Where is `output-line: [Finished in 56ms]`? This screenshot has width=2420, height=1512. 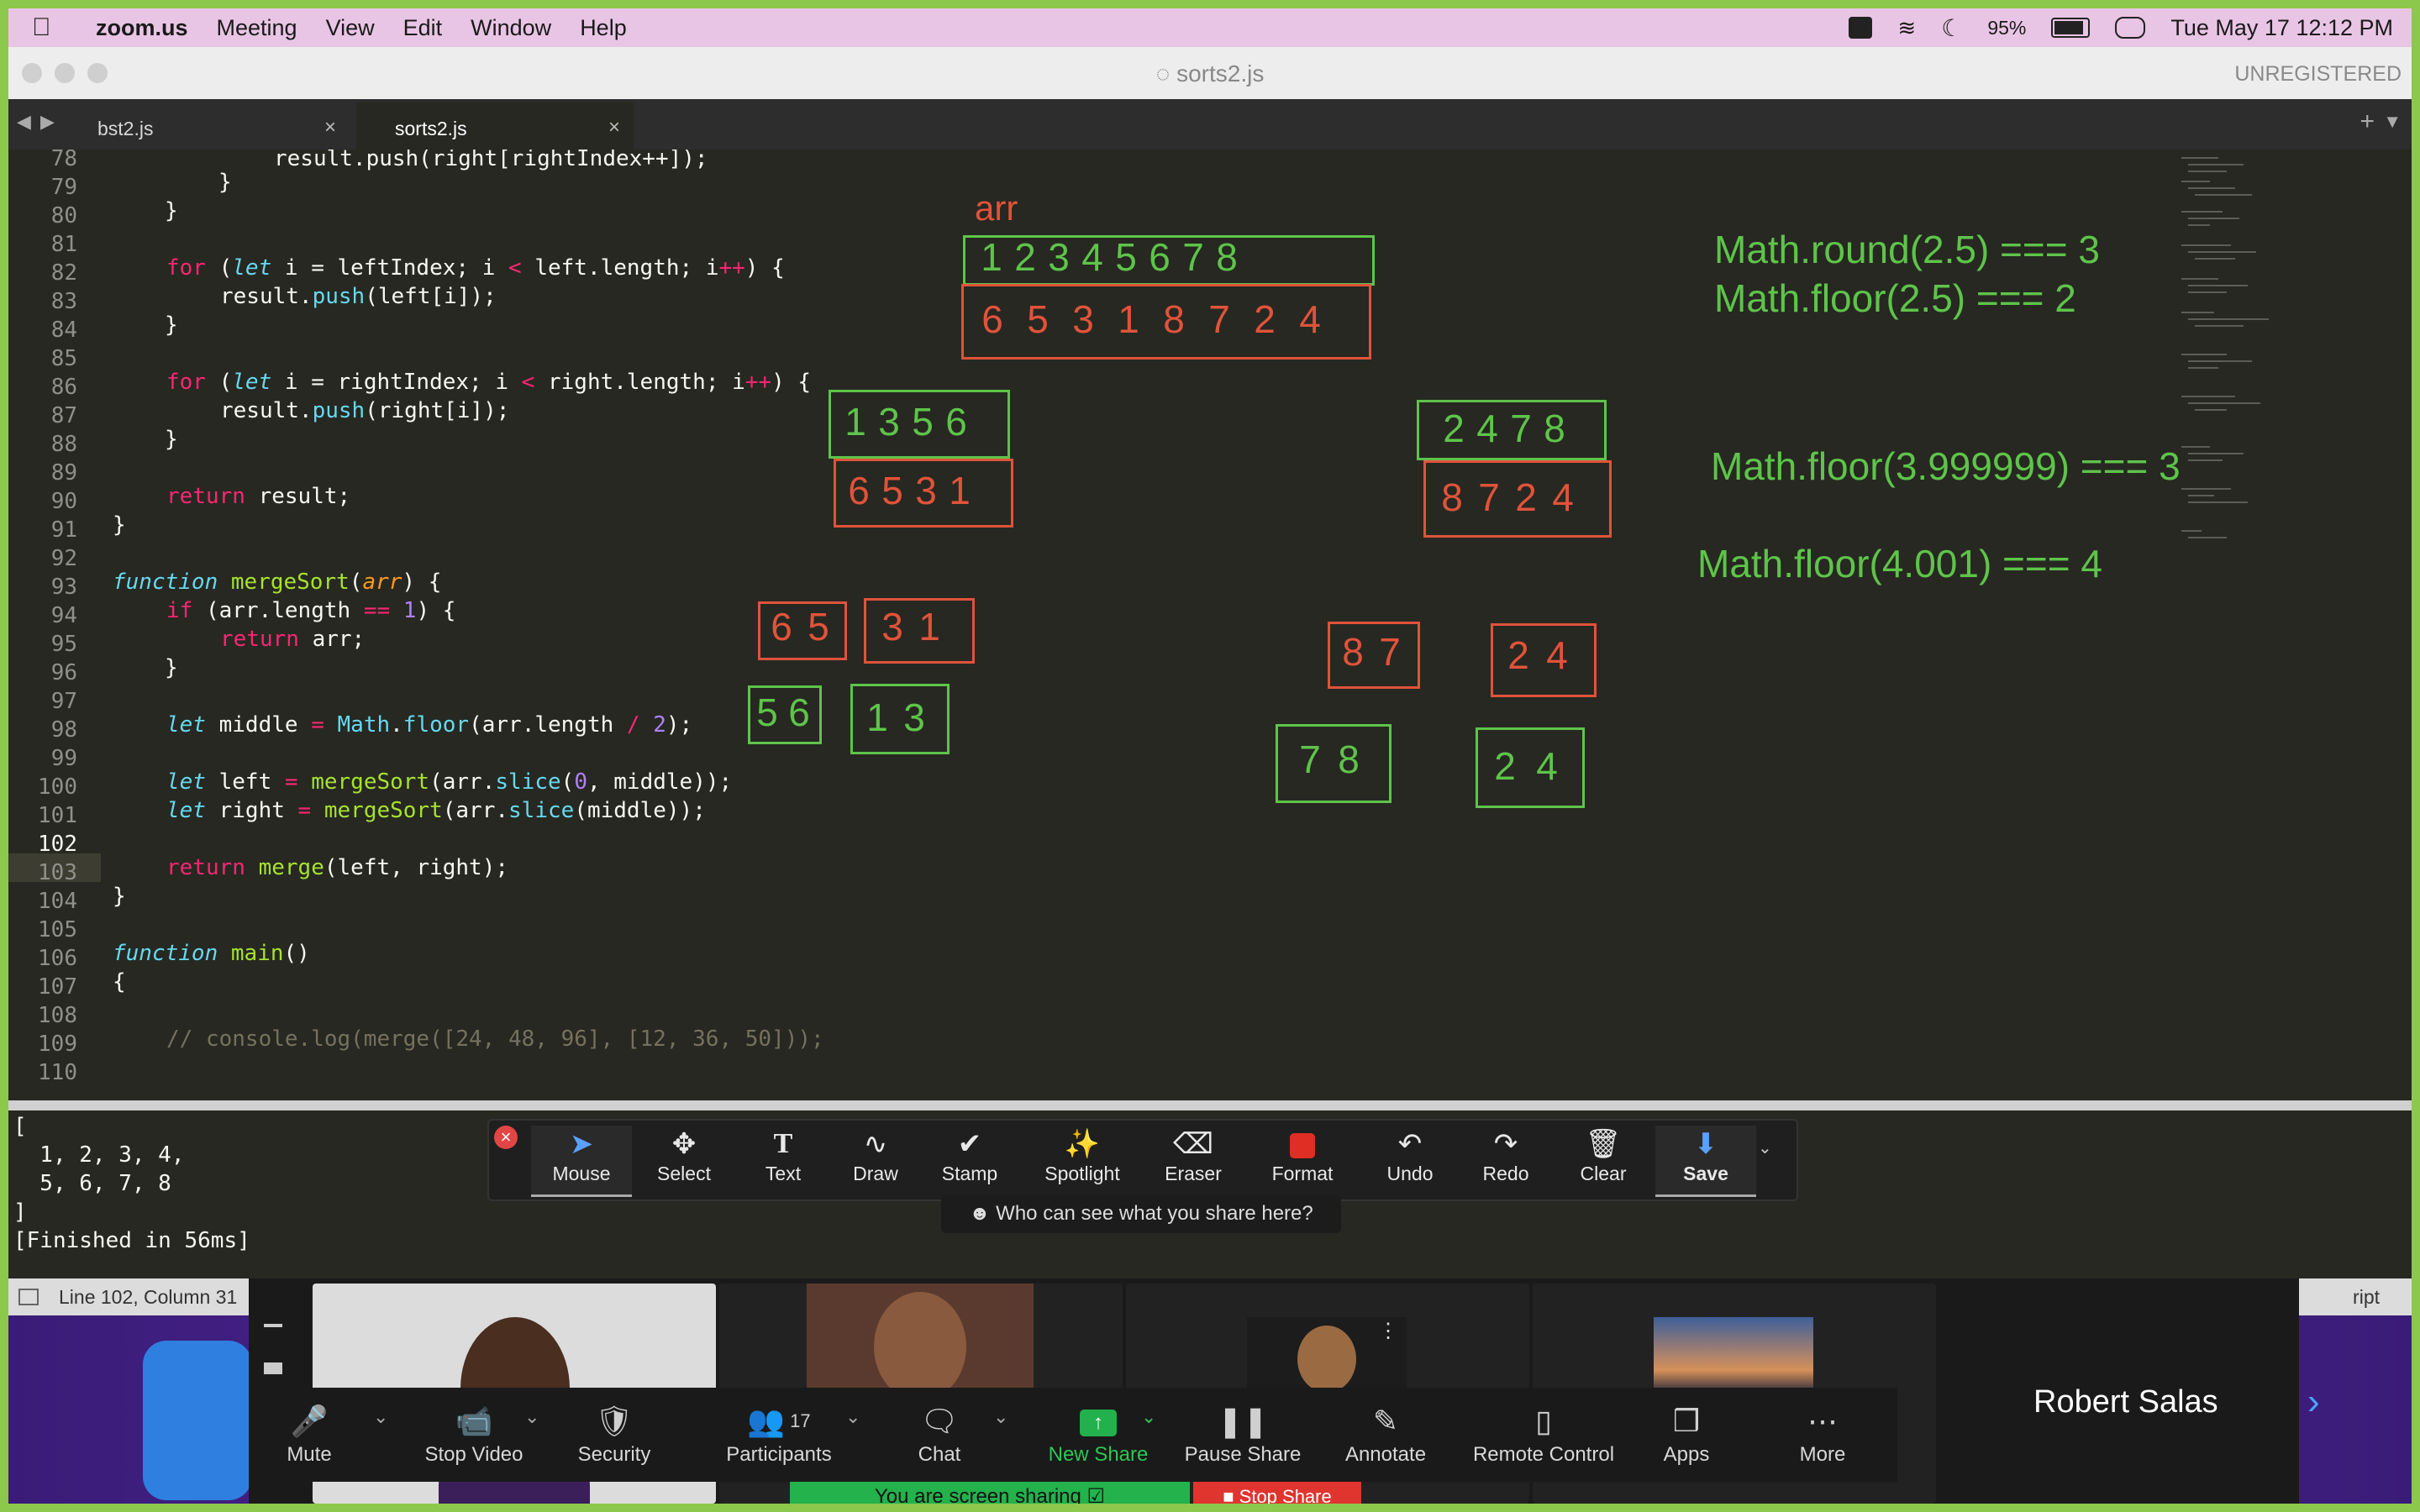
output-line: [Finished in 56ms] is located at coordinates (131, 1240).